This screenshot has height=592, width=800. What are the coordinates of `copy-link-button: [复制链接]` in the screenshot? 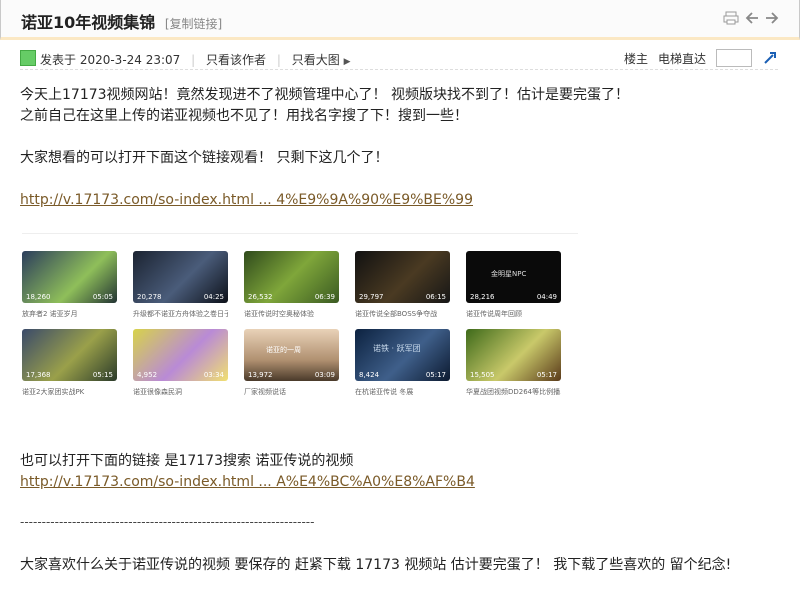 It's located at (193, 24).